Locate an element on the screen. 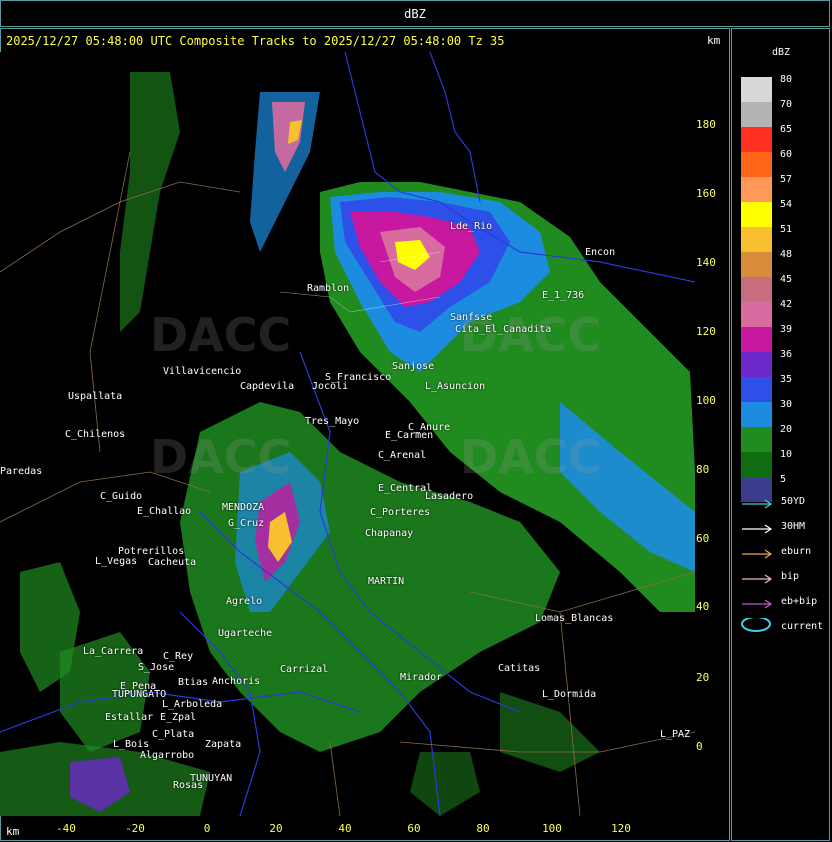 This screenshot has height=842, width=832. place-label: C_Plata is located at coordinates (173, 734).